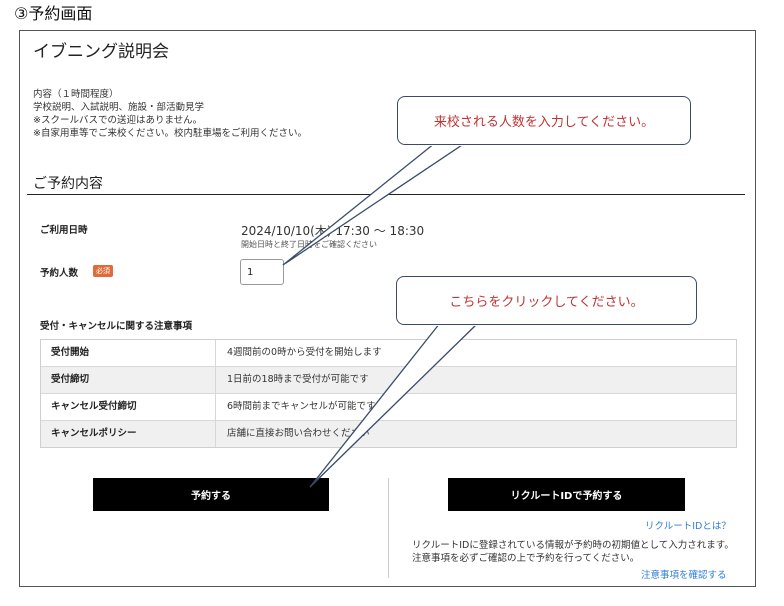  I want to click on callout-pointer-reserve, so click(394, 405).